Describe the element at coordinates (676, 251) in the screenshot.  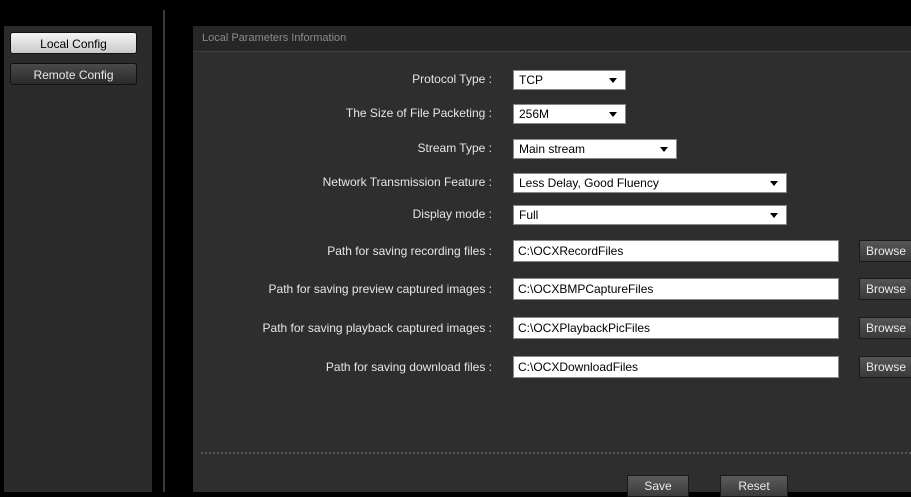
I see `record-path-input: C:\OCXRecordFiles` at that location.